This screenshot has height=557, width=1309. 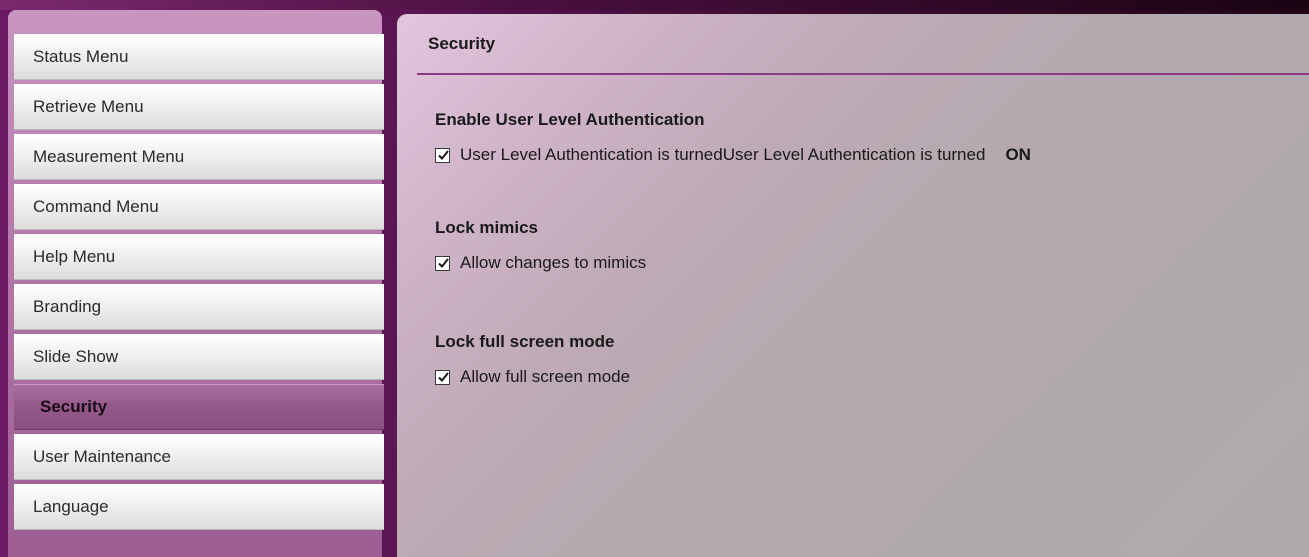 I want to click on allow-mimic-changes-checkbox, so click(x=442, y=263).